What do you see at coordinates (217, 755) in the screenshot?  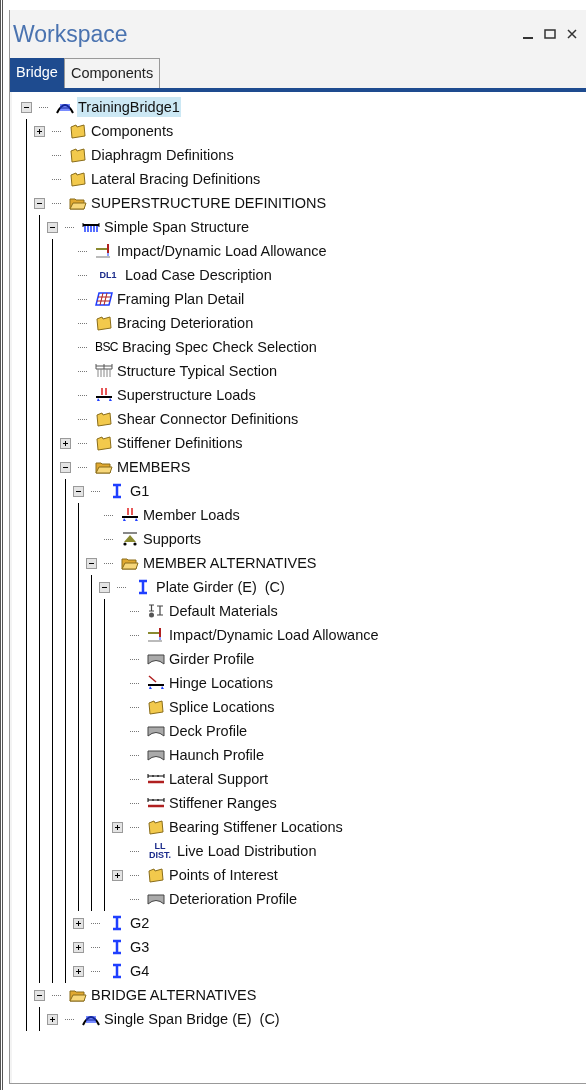 I see `tree-item: Haunch Profile` at bounding box center [217, 755].